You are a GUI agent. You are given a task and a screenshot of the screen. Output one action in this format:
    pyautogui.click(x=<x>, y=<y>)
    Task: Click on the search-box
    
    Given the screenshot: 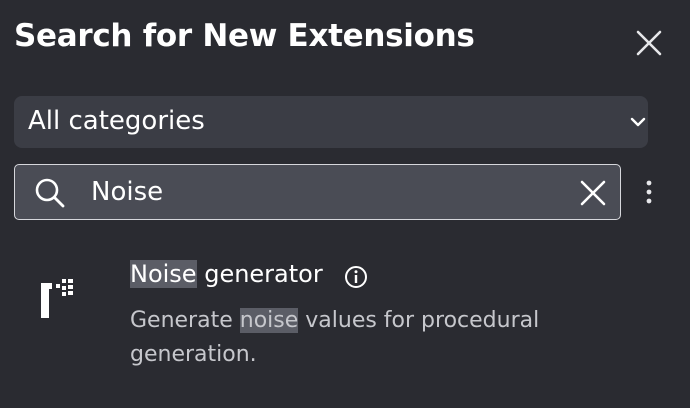 What is the action you would take?
    pyautogui.click(x=317, y=192)
    